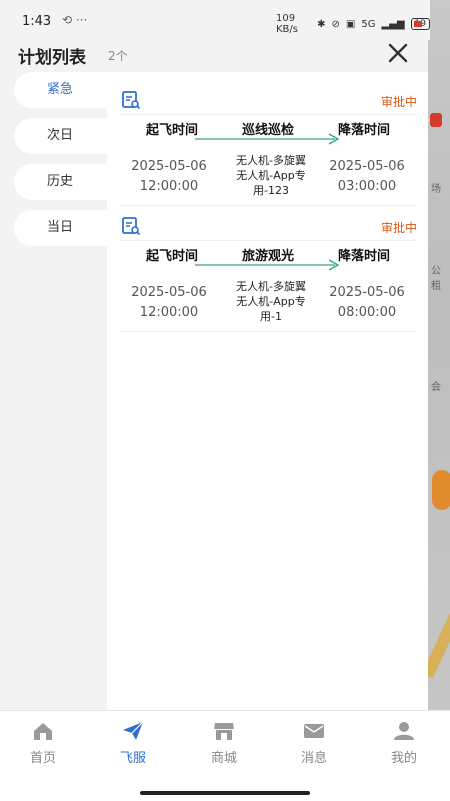  I want to click on landing-clock: 08:00:00, so click(367, 312).